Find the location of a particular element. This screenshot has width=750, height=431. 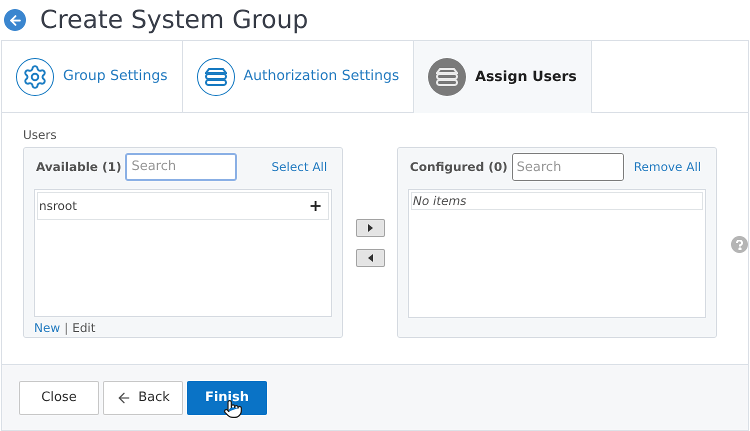

left-triangle-icon is located at coordinates (370, 258).